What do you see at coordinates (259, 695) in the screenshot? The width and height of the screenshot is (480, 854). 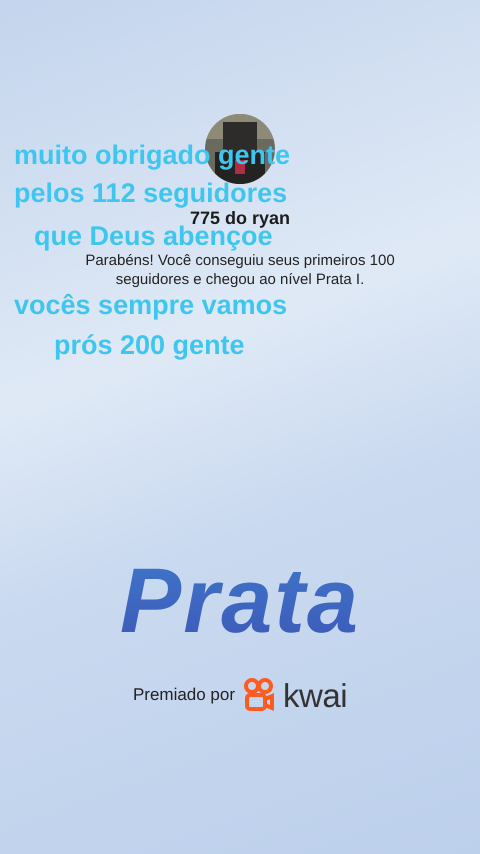 I see `camera-logo-icon` at bounding box center [259, 695].